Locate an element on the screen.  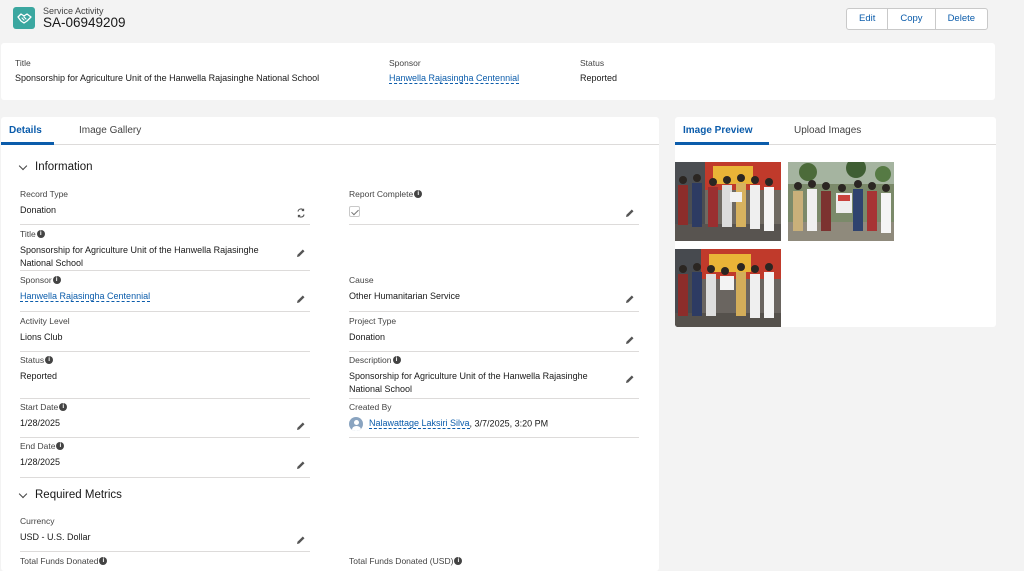
section-information-title: Information is located at coordinates (64, 167).